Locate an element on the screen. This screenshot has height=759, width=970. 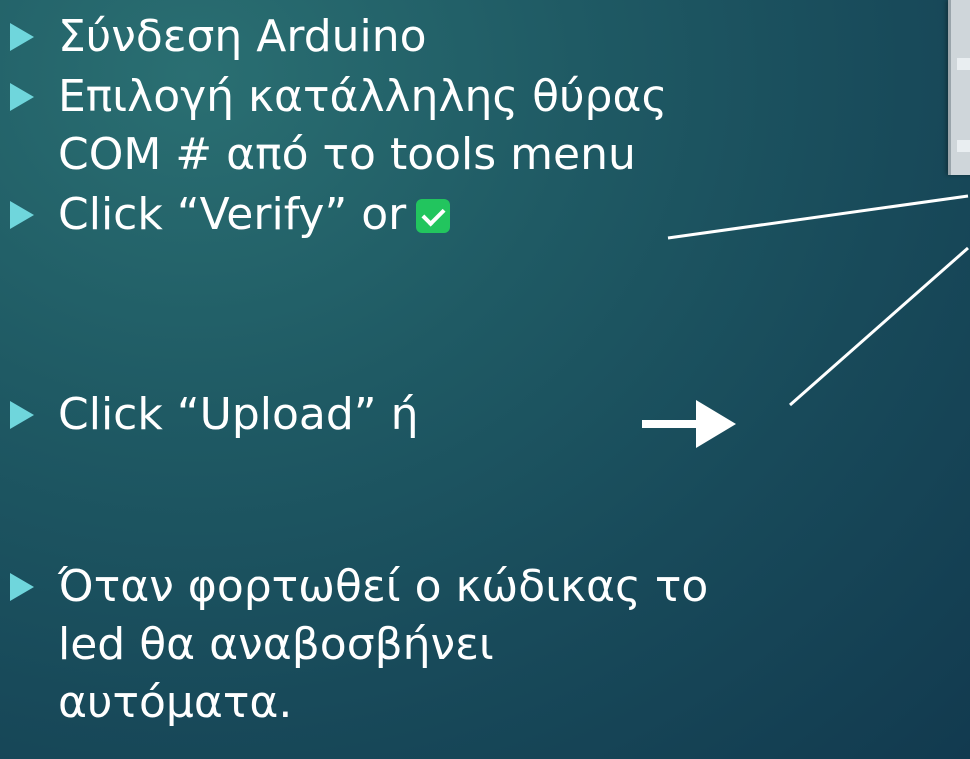
verify-callout-line is located at coordinates (818, 217).